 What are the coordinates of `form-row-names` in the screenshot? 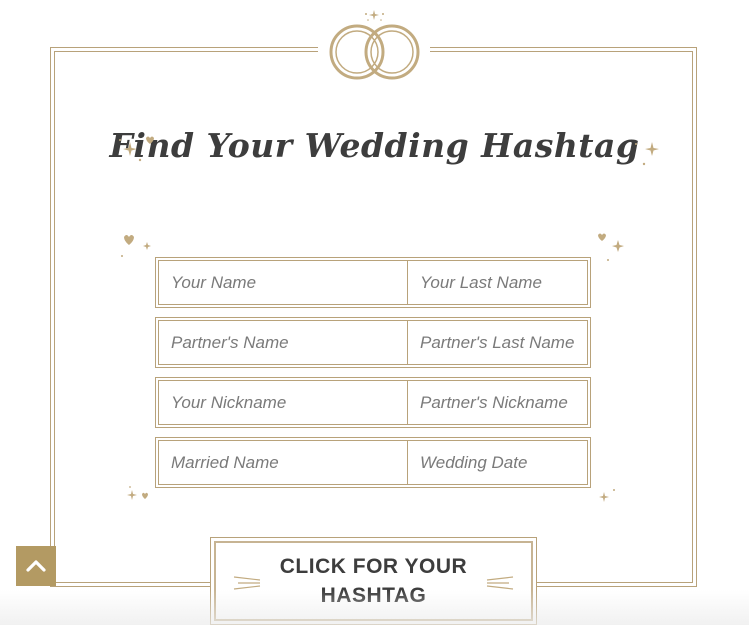 It's located at (405, 282).